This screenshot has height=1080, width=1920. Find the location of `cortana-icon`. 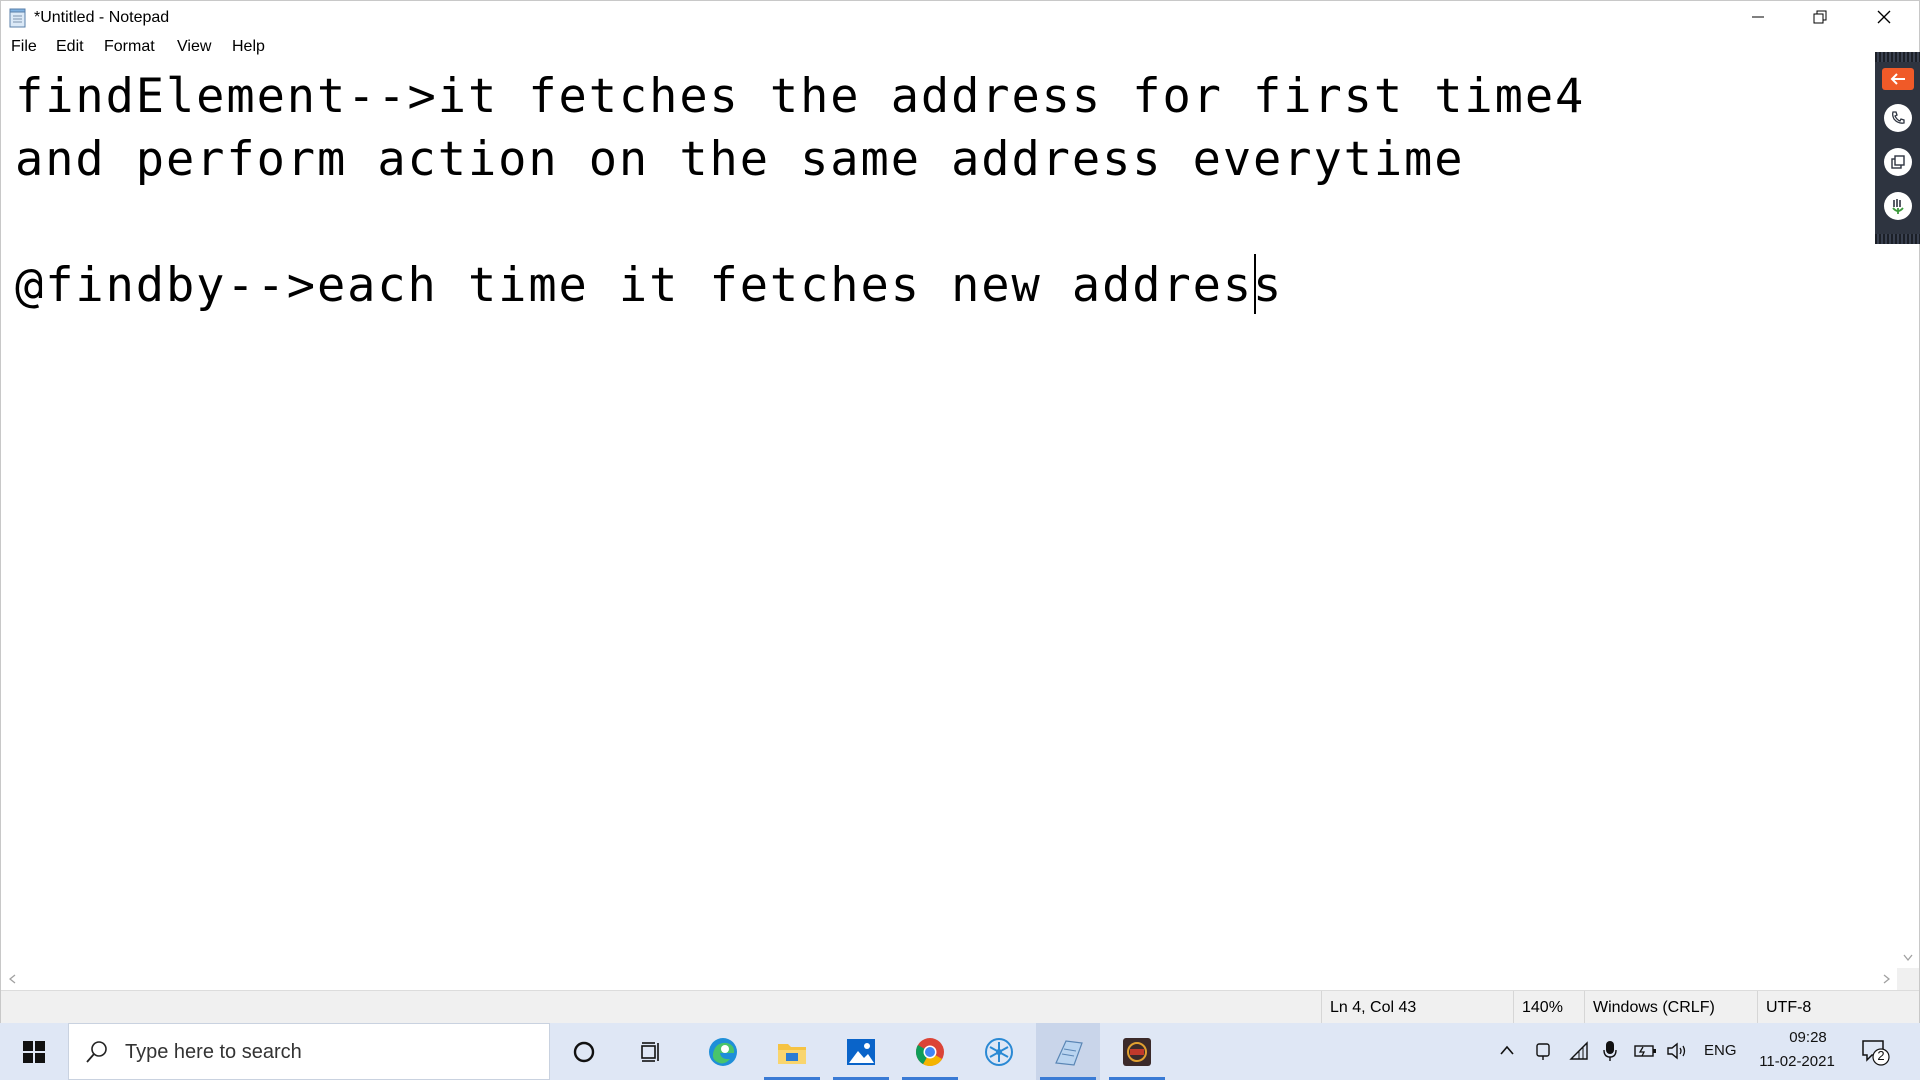

cortana-icon is located at coordinates (584, 1051).